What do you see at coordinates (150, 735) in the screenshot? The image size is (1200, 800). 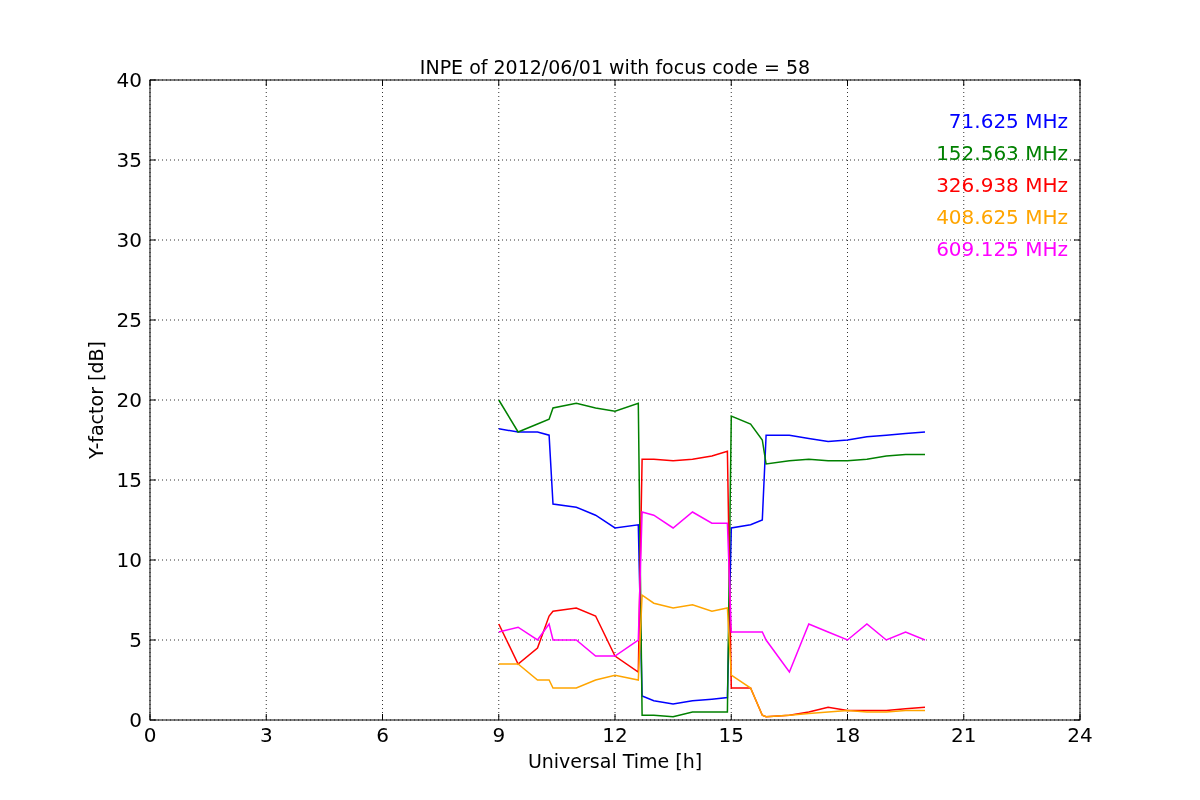 I see `x-tick-label: 0` at bounding box center [150, 735].